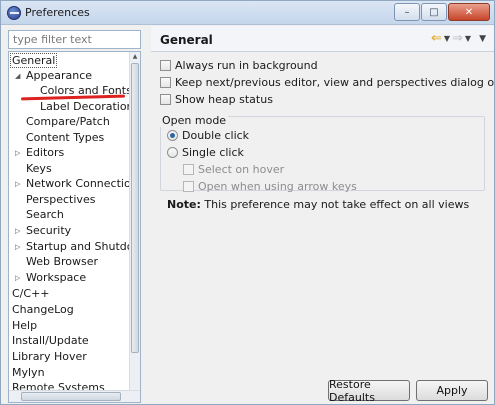  What do you see at coordinates (246, 65) in the screenshot?
I see `checkbox-label: Always run in background` at bounding box center [246, 65].